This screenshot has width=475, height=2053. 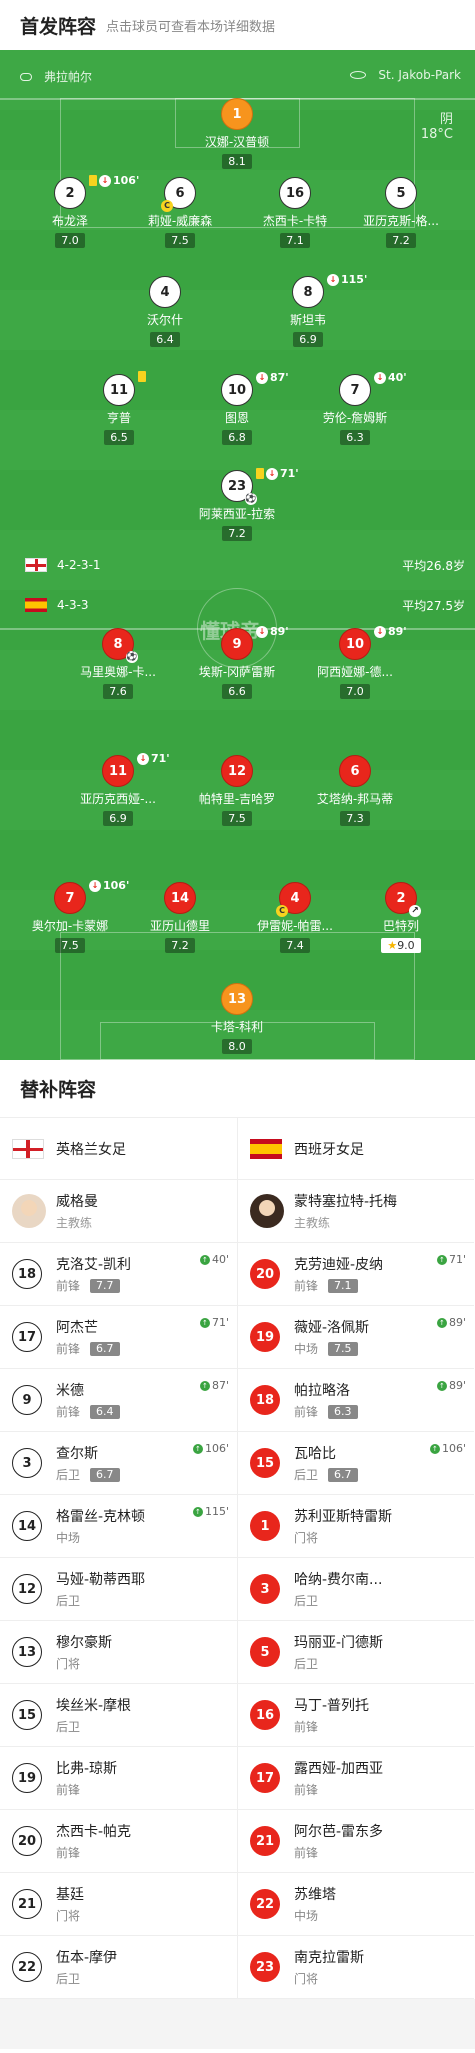 What do you see at coordinates (164, 320) in the screenshot?
I see `player-name: 沃尔什` at bounding box center [164, 320].